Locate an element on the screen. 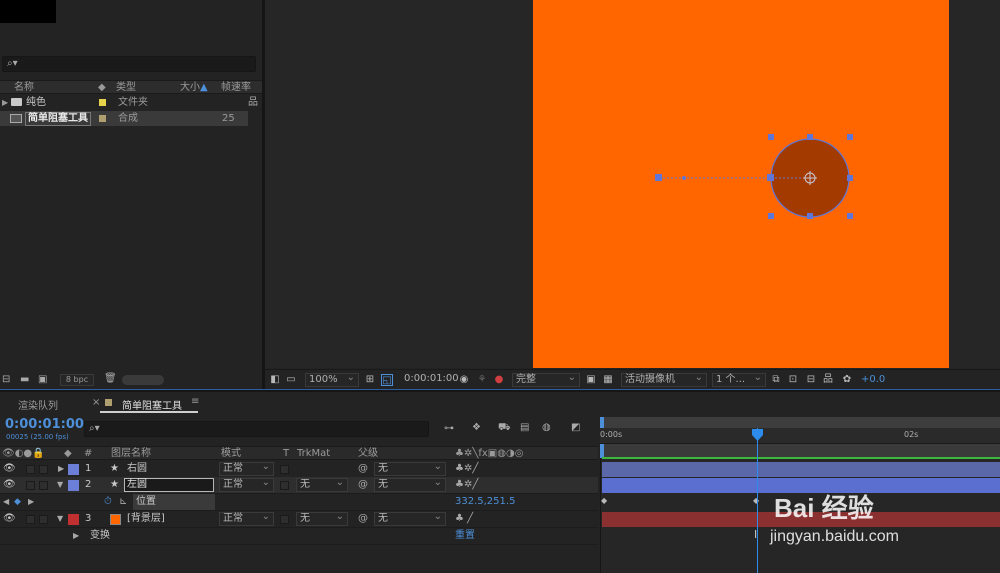 This screenshot has width=1000, height=573. label-tag-icon: ◆ is located at coordinates (68, 453).